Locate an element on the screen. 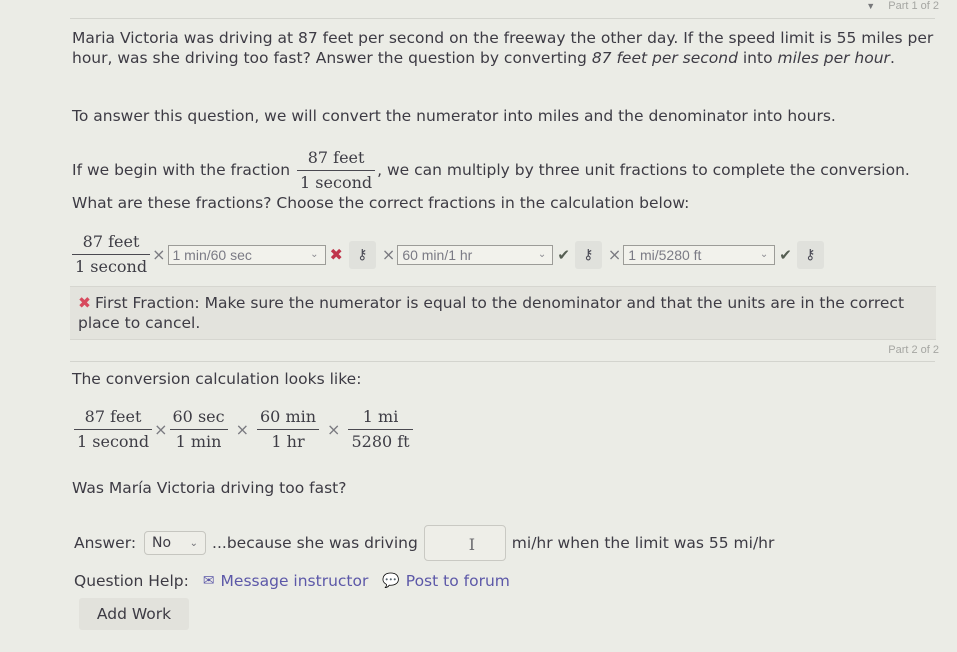 Image resolution: width=957 pixels, height=652 pixels. fraction-select-1: 1 min/60 sec ⌄ is located at coordinates (246, 254).